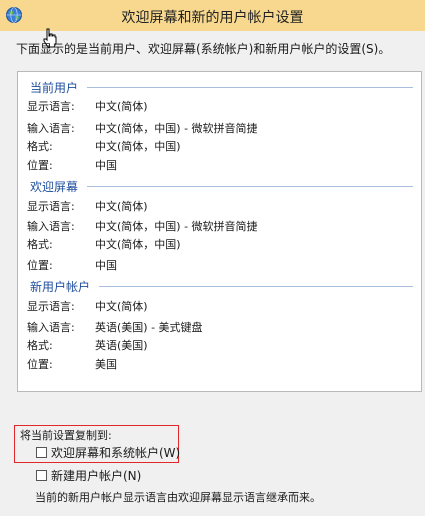 The image size is (425, 516). What do you see at coordinates (149, 327) in the screenshot?
I see `value-input-language: 英语(美国) - 美式键盘` at bounding box center [149, 327].